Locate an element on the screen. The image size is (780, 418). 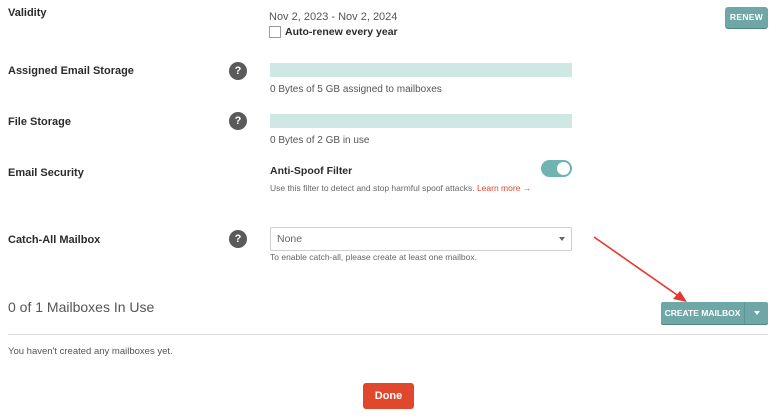
create-mailbox-button: CREATE MAILBOX is located at coordinates (714, 313).